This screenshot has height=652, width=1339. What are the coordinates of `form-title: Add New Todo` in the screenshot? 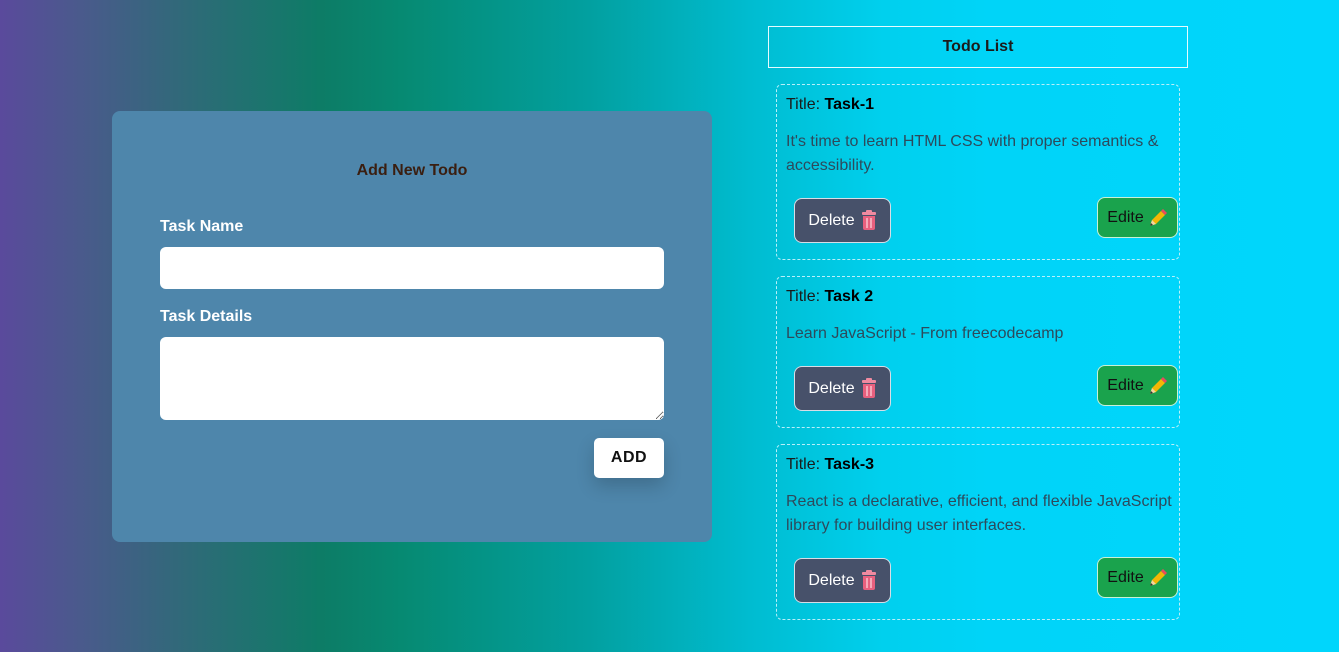 It's located at (412, 170).